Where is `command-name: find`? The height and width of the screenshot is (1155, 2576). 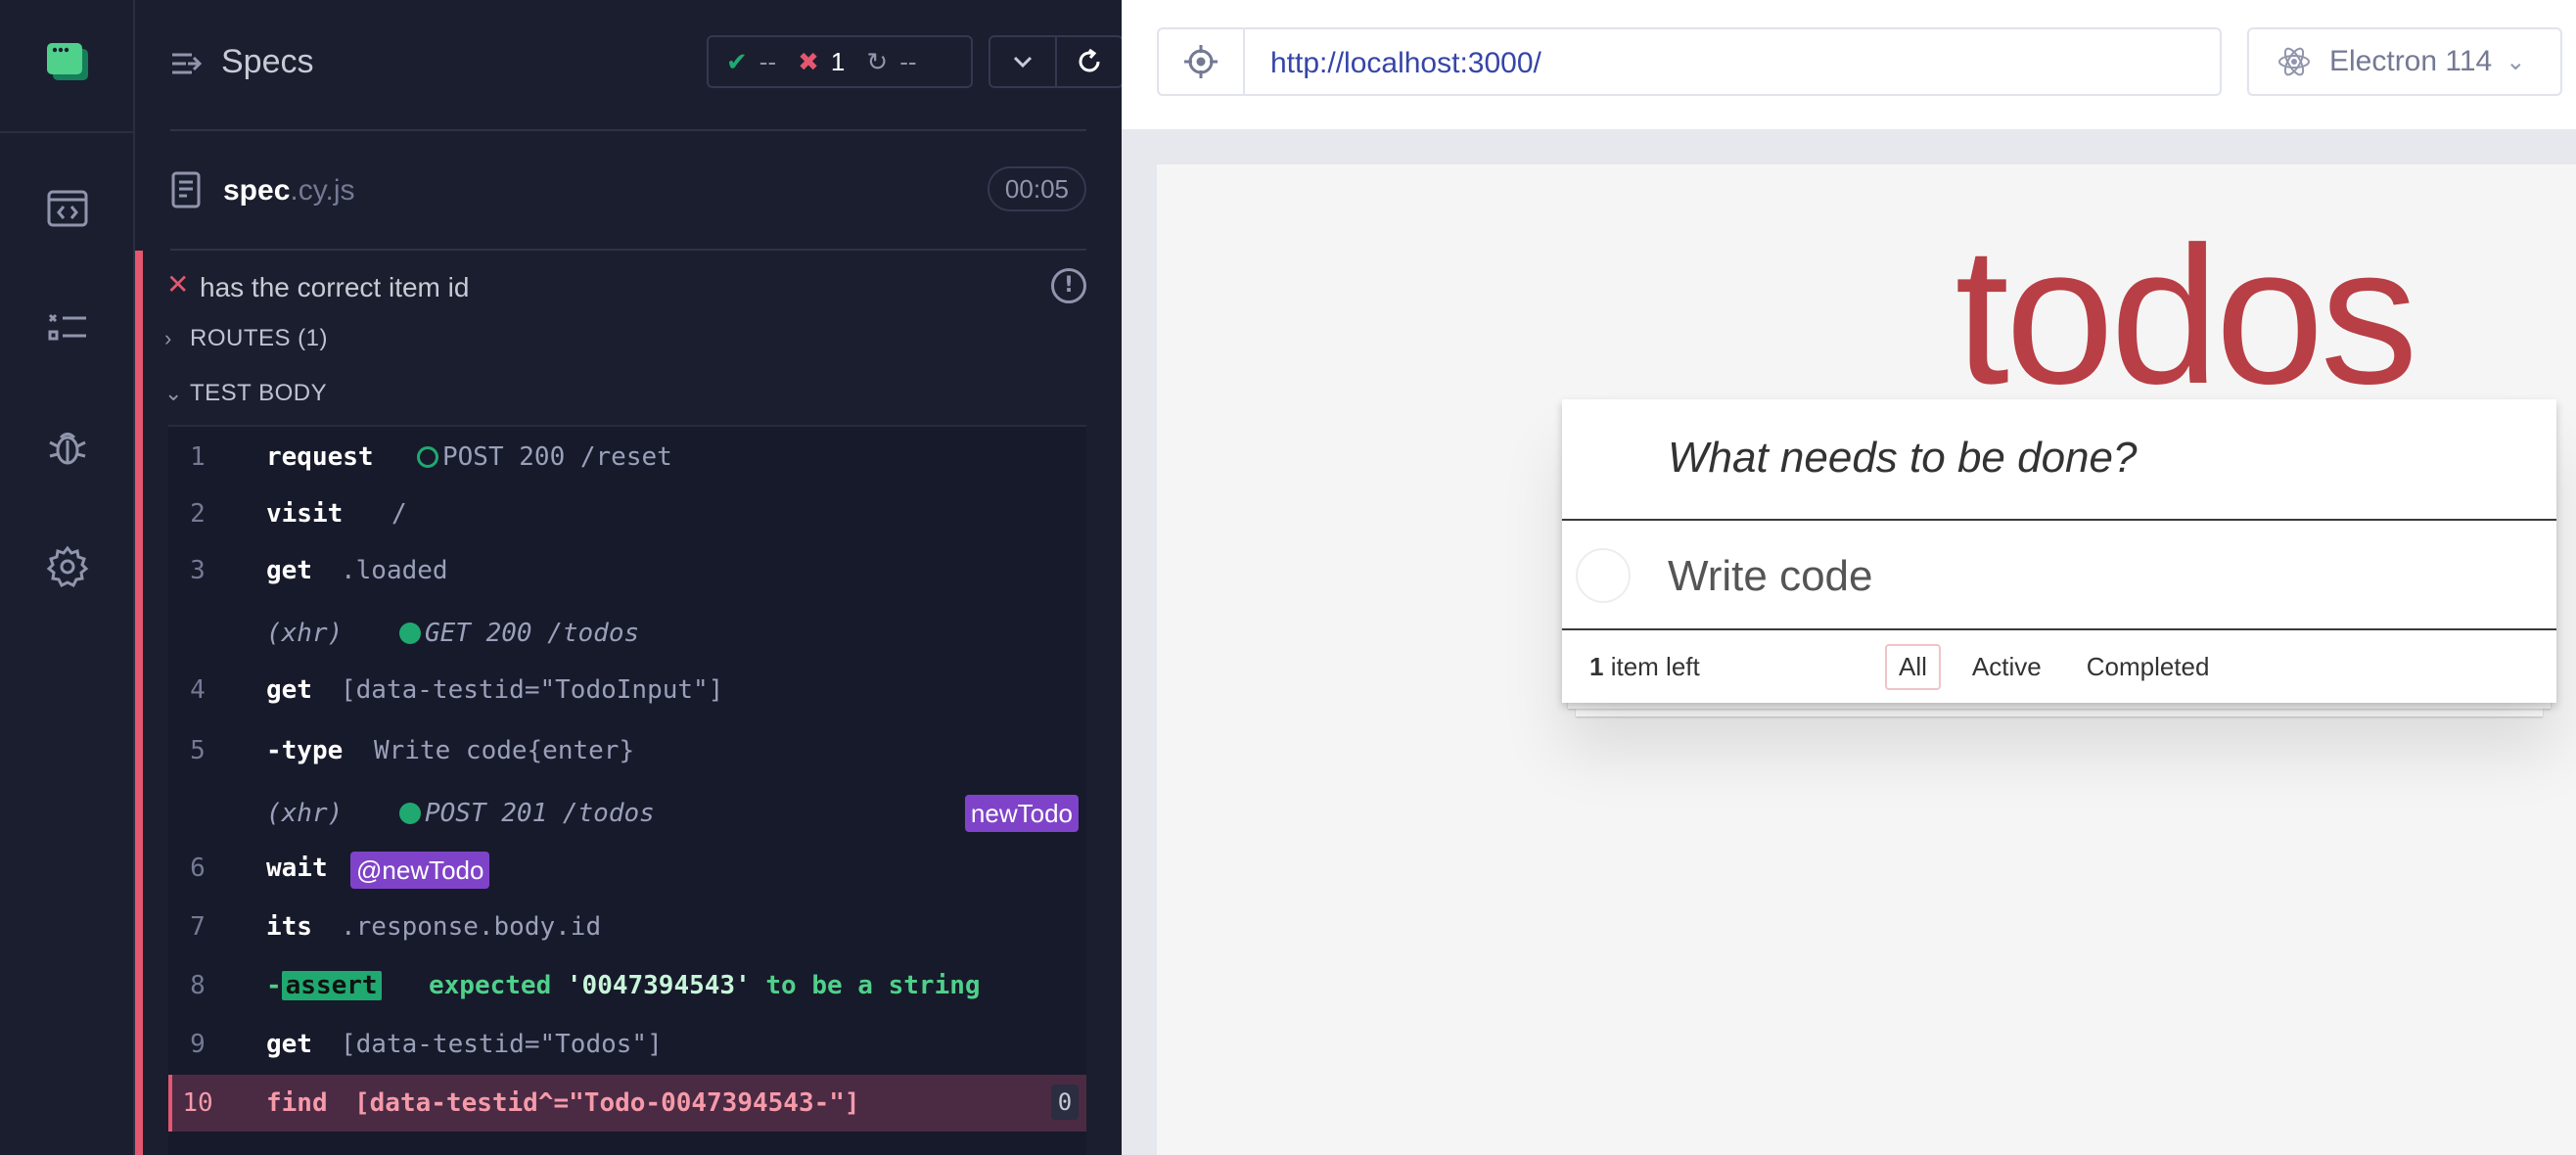 command-name: find is located at coordinates (297, 1103).